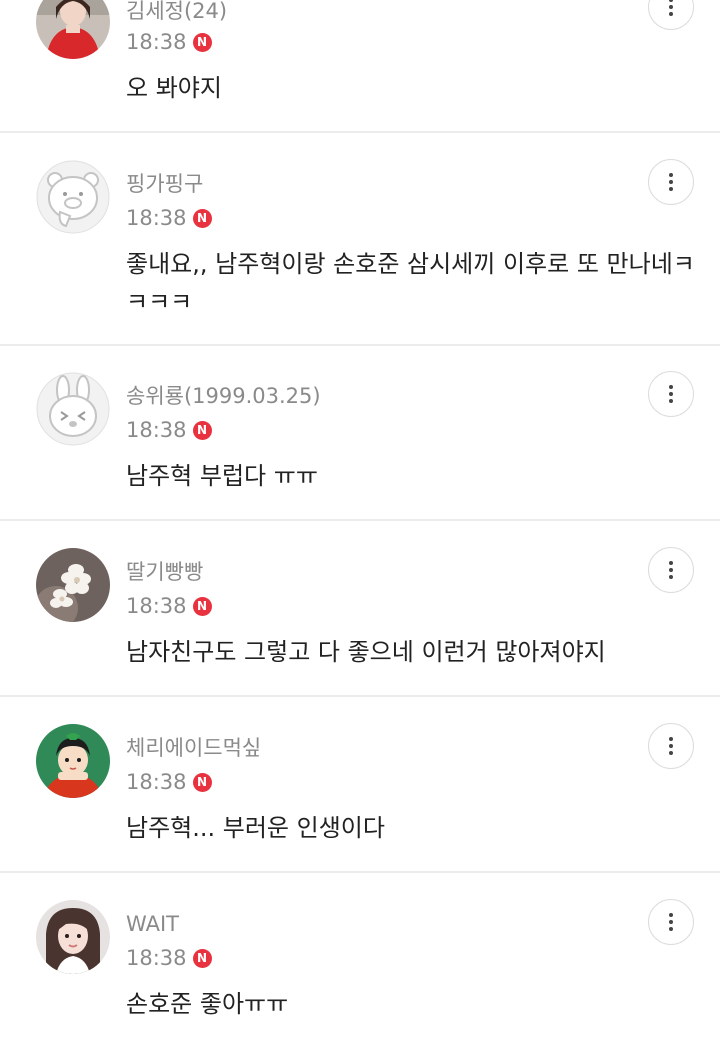  What do you see at coordinates (223, 396) in the screenshot?
I see `comment-author: 송위룡(1999.03.25)` at bounding box center [223, 396].